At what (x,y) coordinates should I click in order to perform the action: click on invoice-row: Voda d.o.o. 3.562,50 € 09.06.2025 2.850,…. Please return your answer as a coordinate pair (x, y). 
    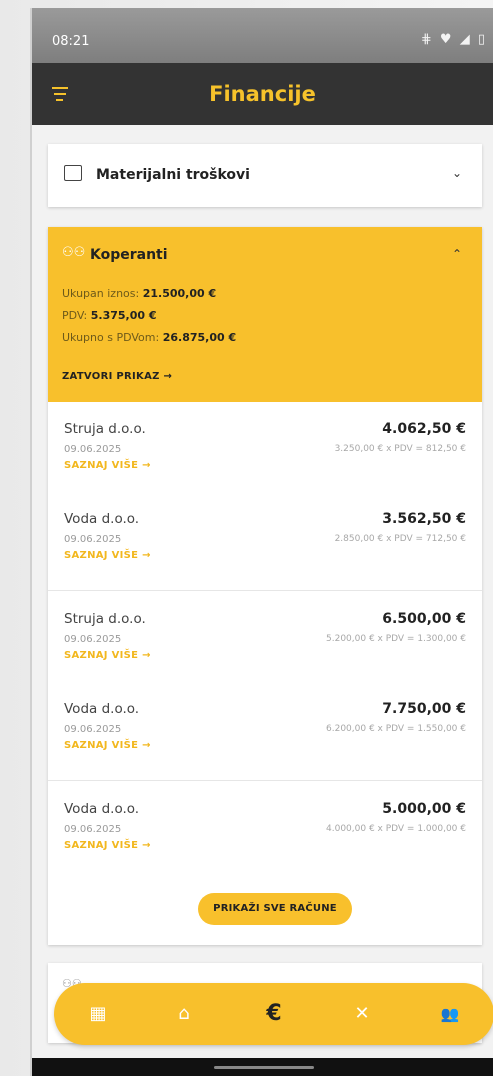
    Looking at the image, I should click on (265, 537).